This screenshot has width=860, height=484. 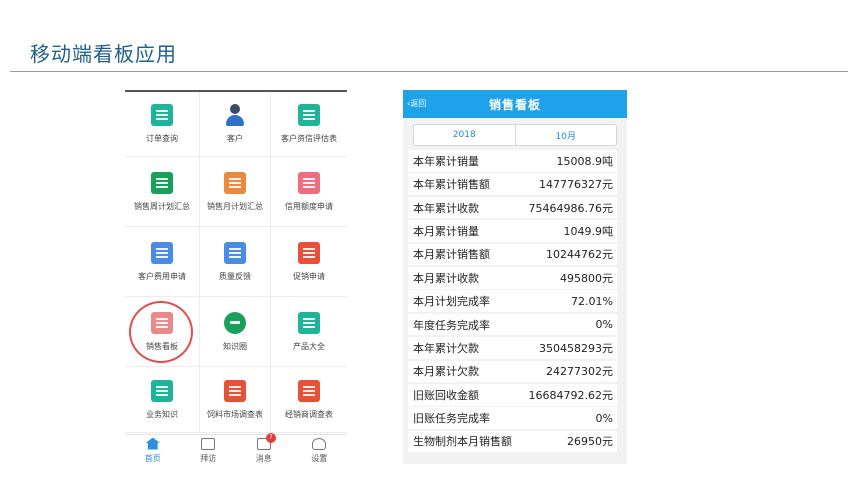 What do you see at coordinates (512, 348) in the screenshot?
I see `metric-row: 本年累计欠款 350458293元` at bounding box center [512, 348].